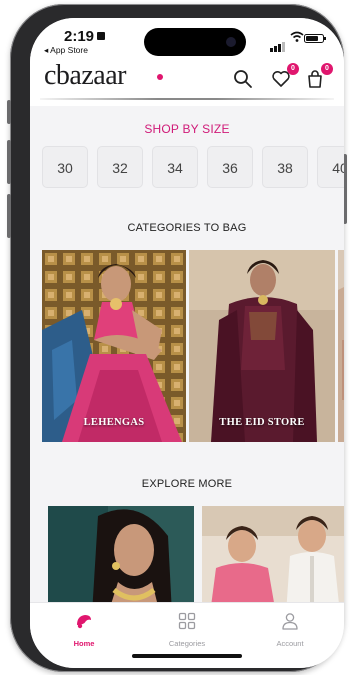 This screenshot has height=675, width=352. I want to click on nav-item-home: Home, so click(84, 628).